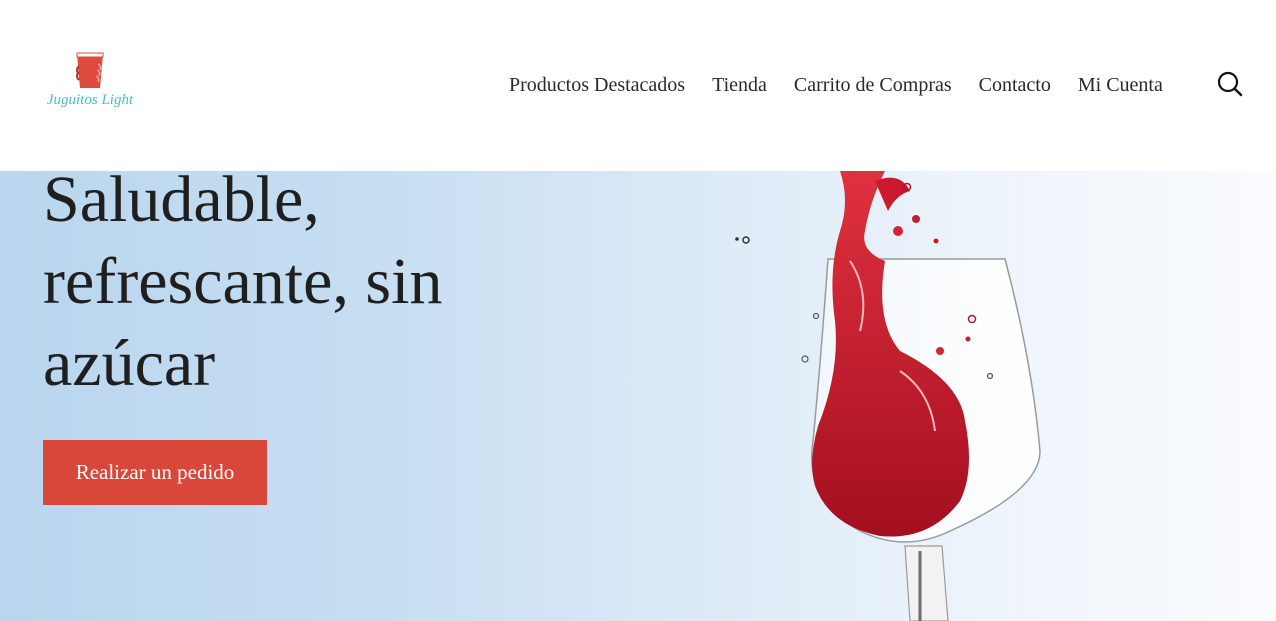 The width and height of the screenshot is (1276, 621). I want to click on nav-item-mi-cuenta: Mi Cuenta, so click(1120, 85).